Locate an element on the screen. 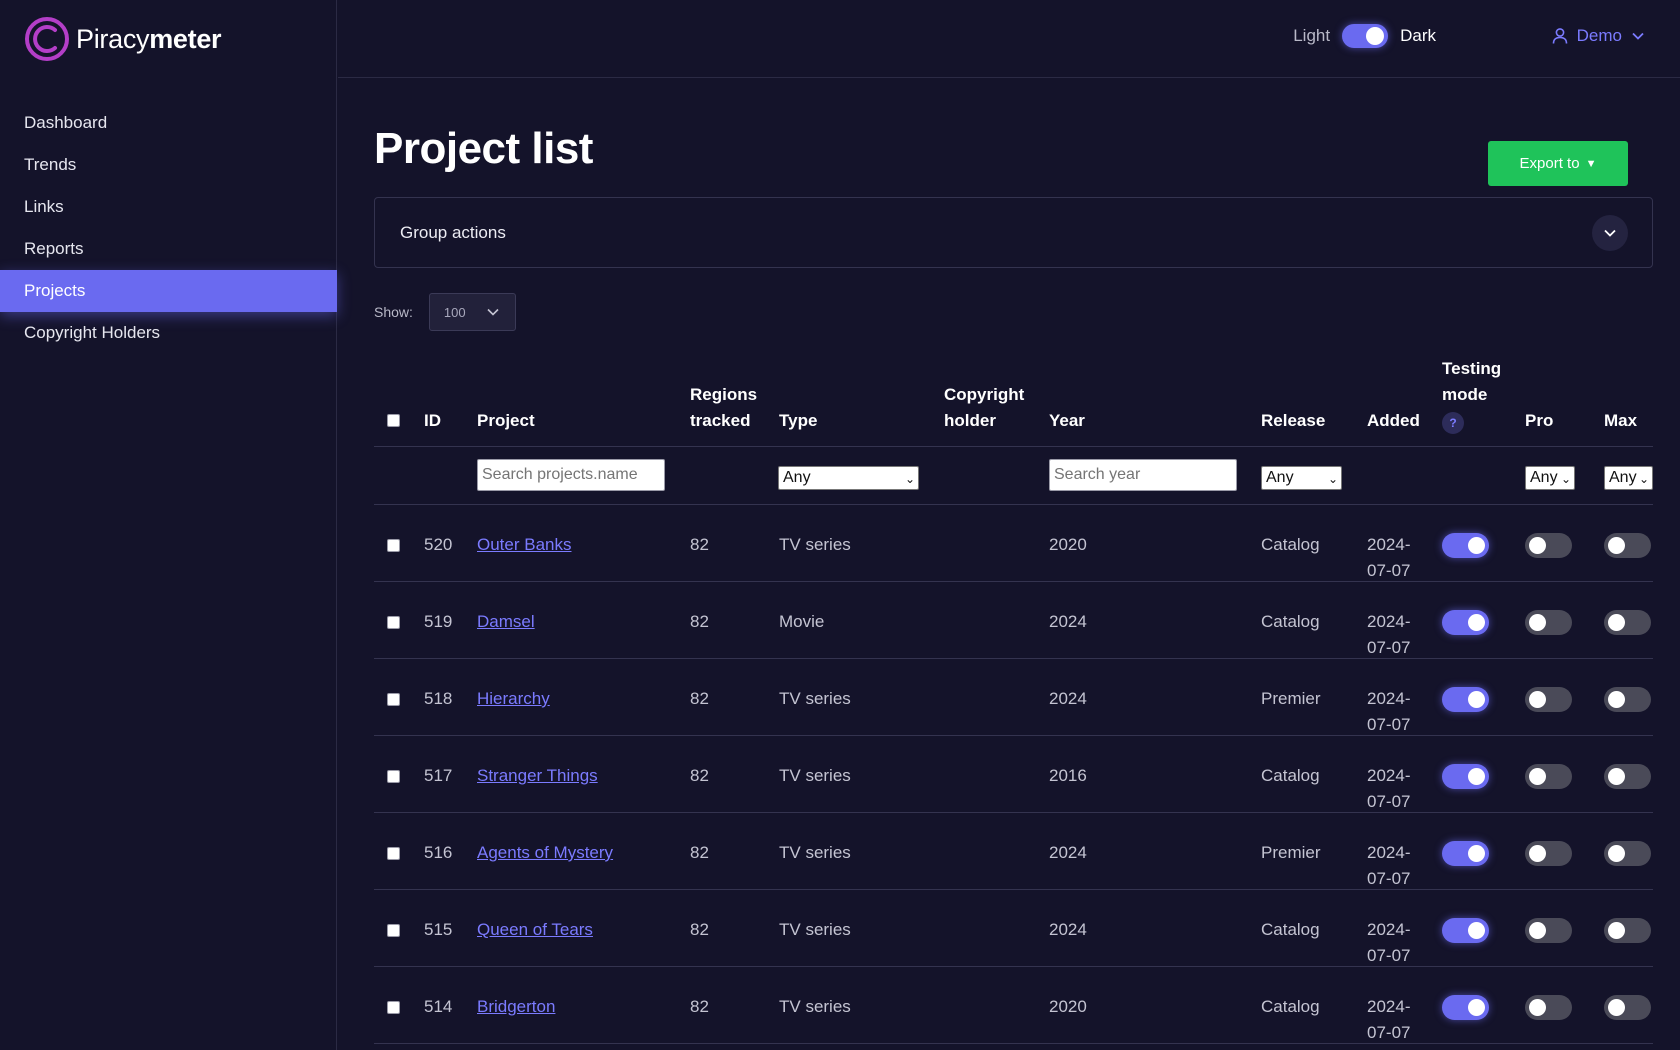 Image resolution: width=1680 pixels, height=1050 pixels. cell-project-link: Agents of Mystery is located at coordinates (545, 853).